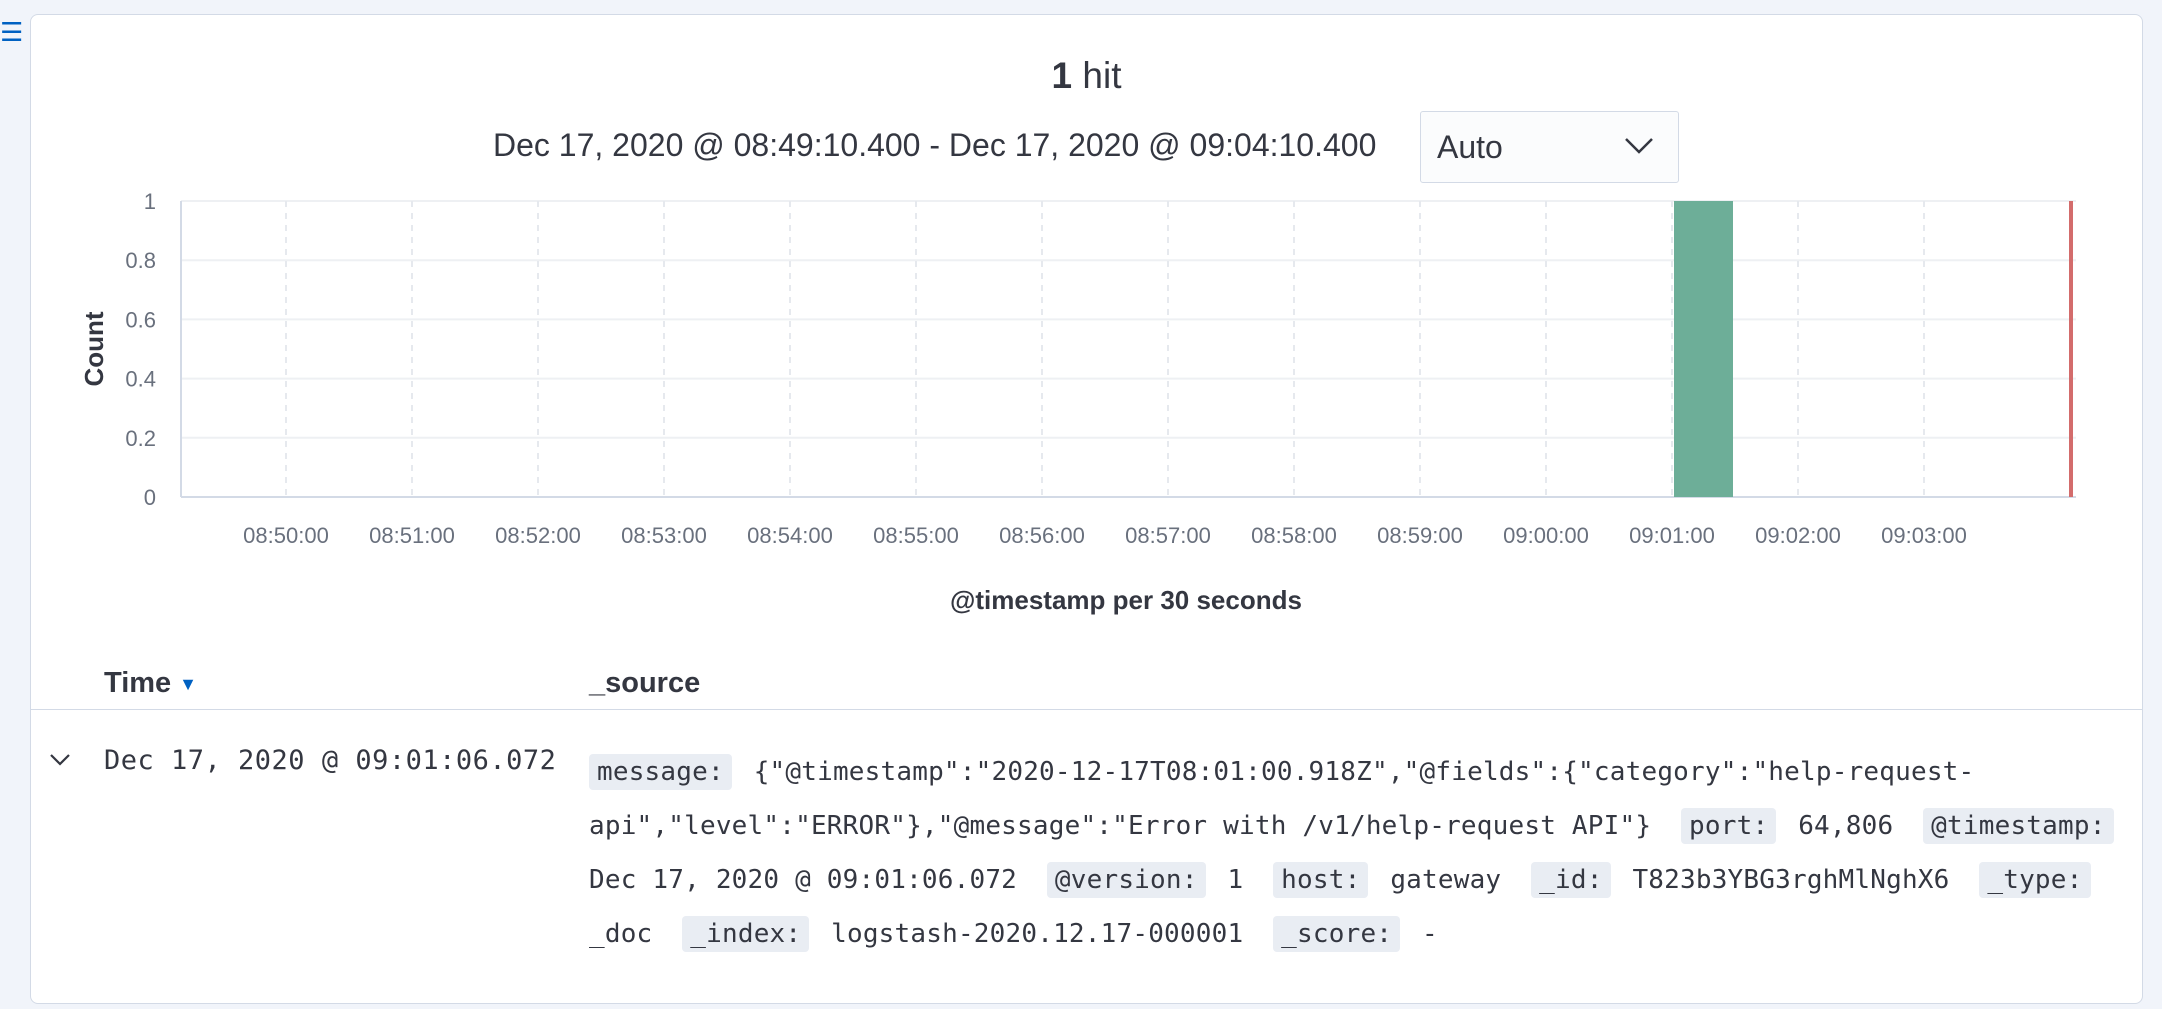 The width and height of the screenshot is (2162, 1009). I want to click on menu-icon: ☰, so click(11, 32).